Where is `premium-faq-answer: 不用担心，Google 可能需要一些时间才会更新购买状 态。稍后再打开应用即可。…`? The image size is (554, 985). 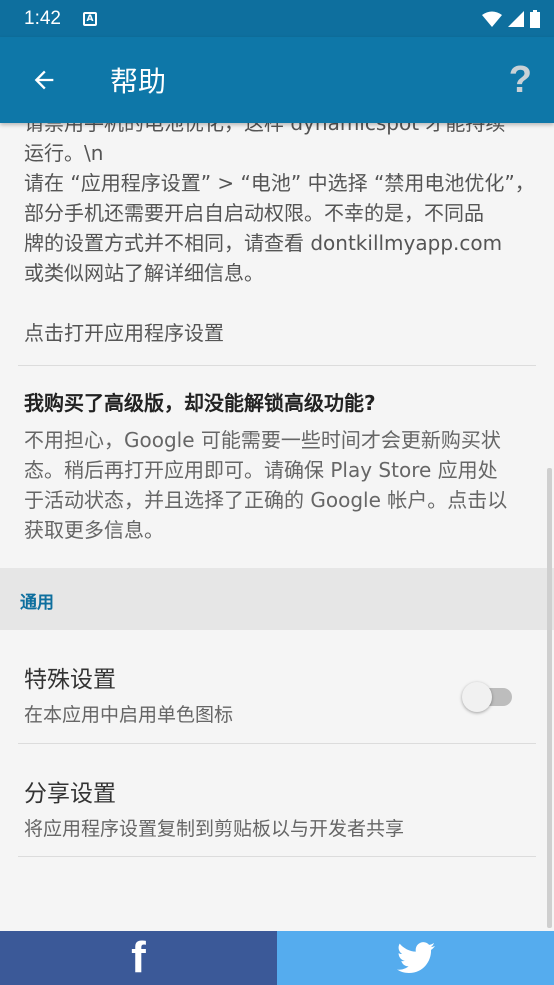 premium-faq-answer: 不用担心，Google 可能需要一些时间才会更新购买状 态。稍后再打开应用即可。… is located at coordinates (284, 485).